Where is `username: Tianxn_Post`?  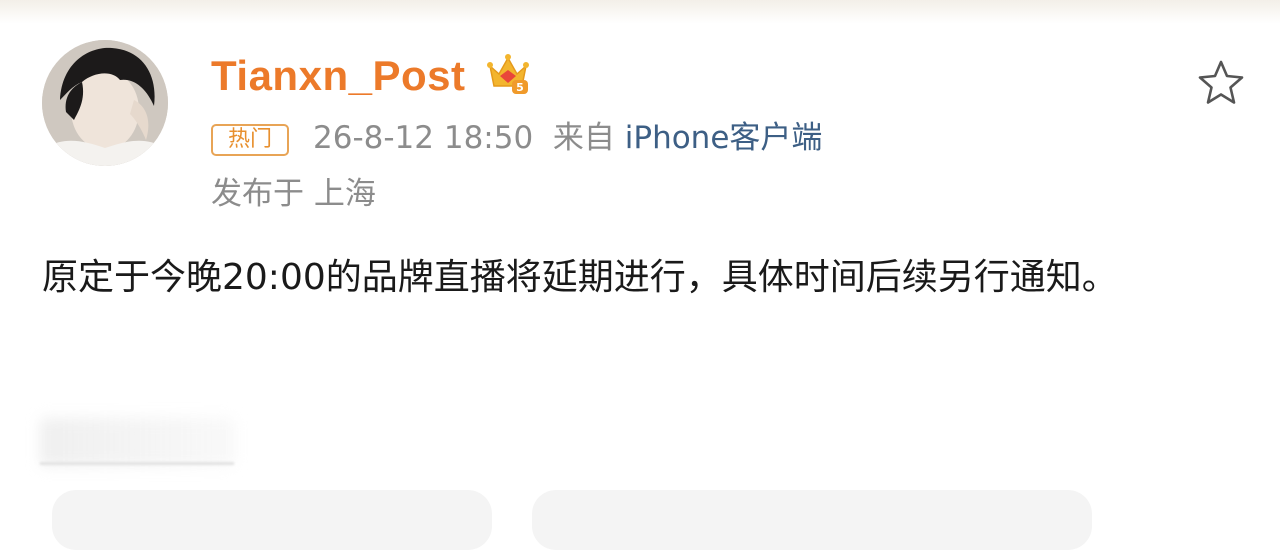
username: Tianxn_Post is located at coordinates (338, 76).